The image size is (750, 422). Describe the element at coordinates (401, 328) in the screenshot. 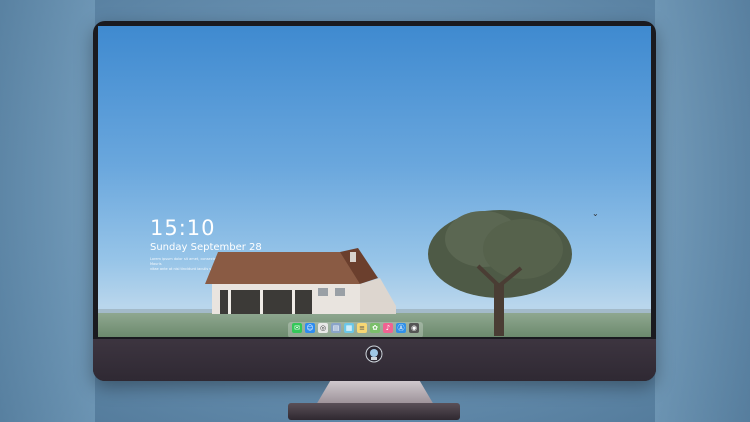

I see `app-store-icon: Ⓐ` at that location.